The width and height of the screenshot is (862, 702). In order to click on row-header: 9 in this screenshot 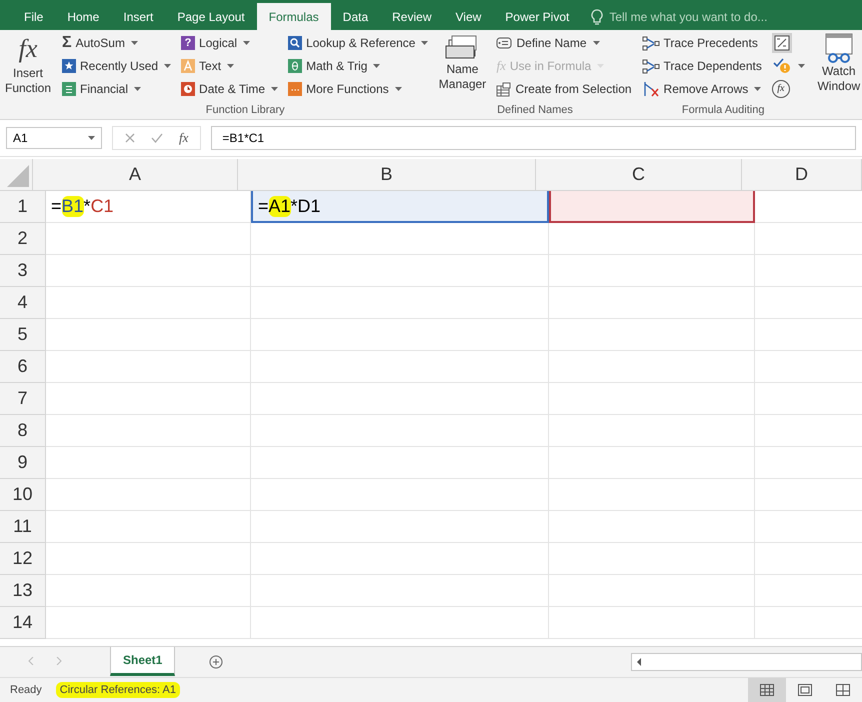, I will do `click(23, 463)`.